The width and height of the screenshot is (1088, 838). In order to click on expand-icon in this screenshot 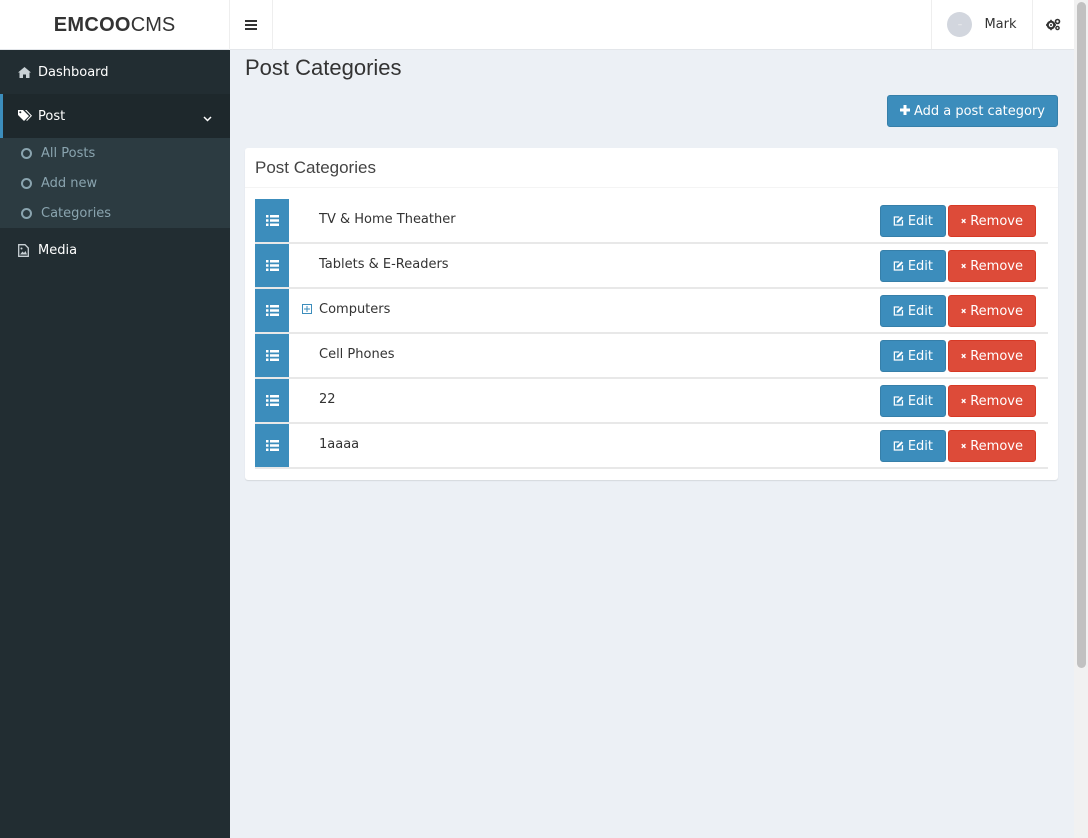, I will do `click(307, 309)`.